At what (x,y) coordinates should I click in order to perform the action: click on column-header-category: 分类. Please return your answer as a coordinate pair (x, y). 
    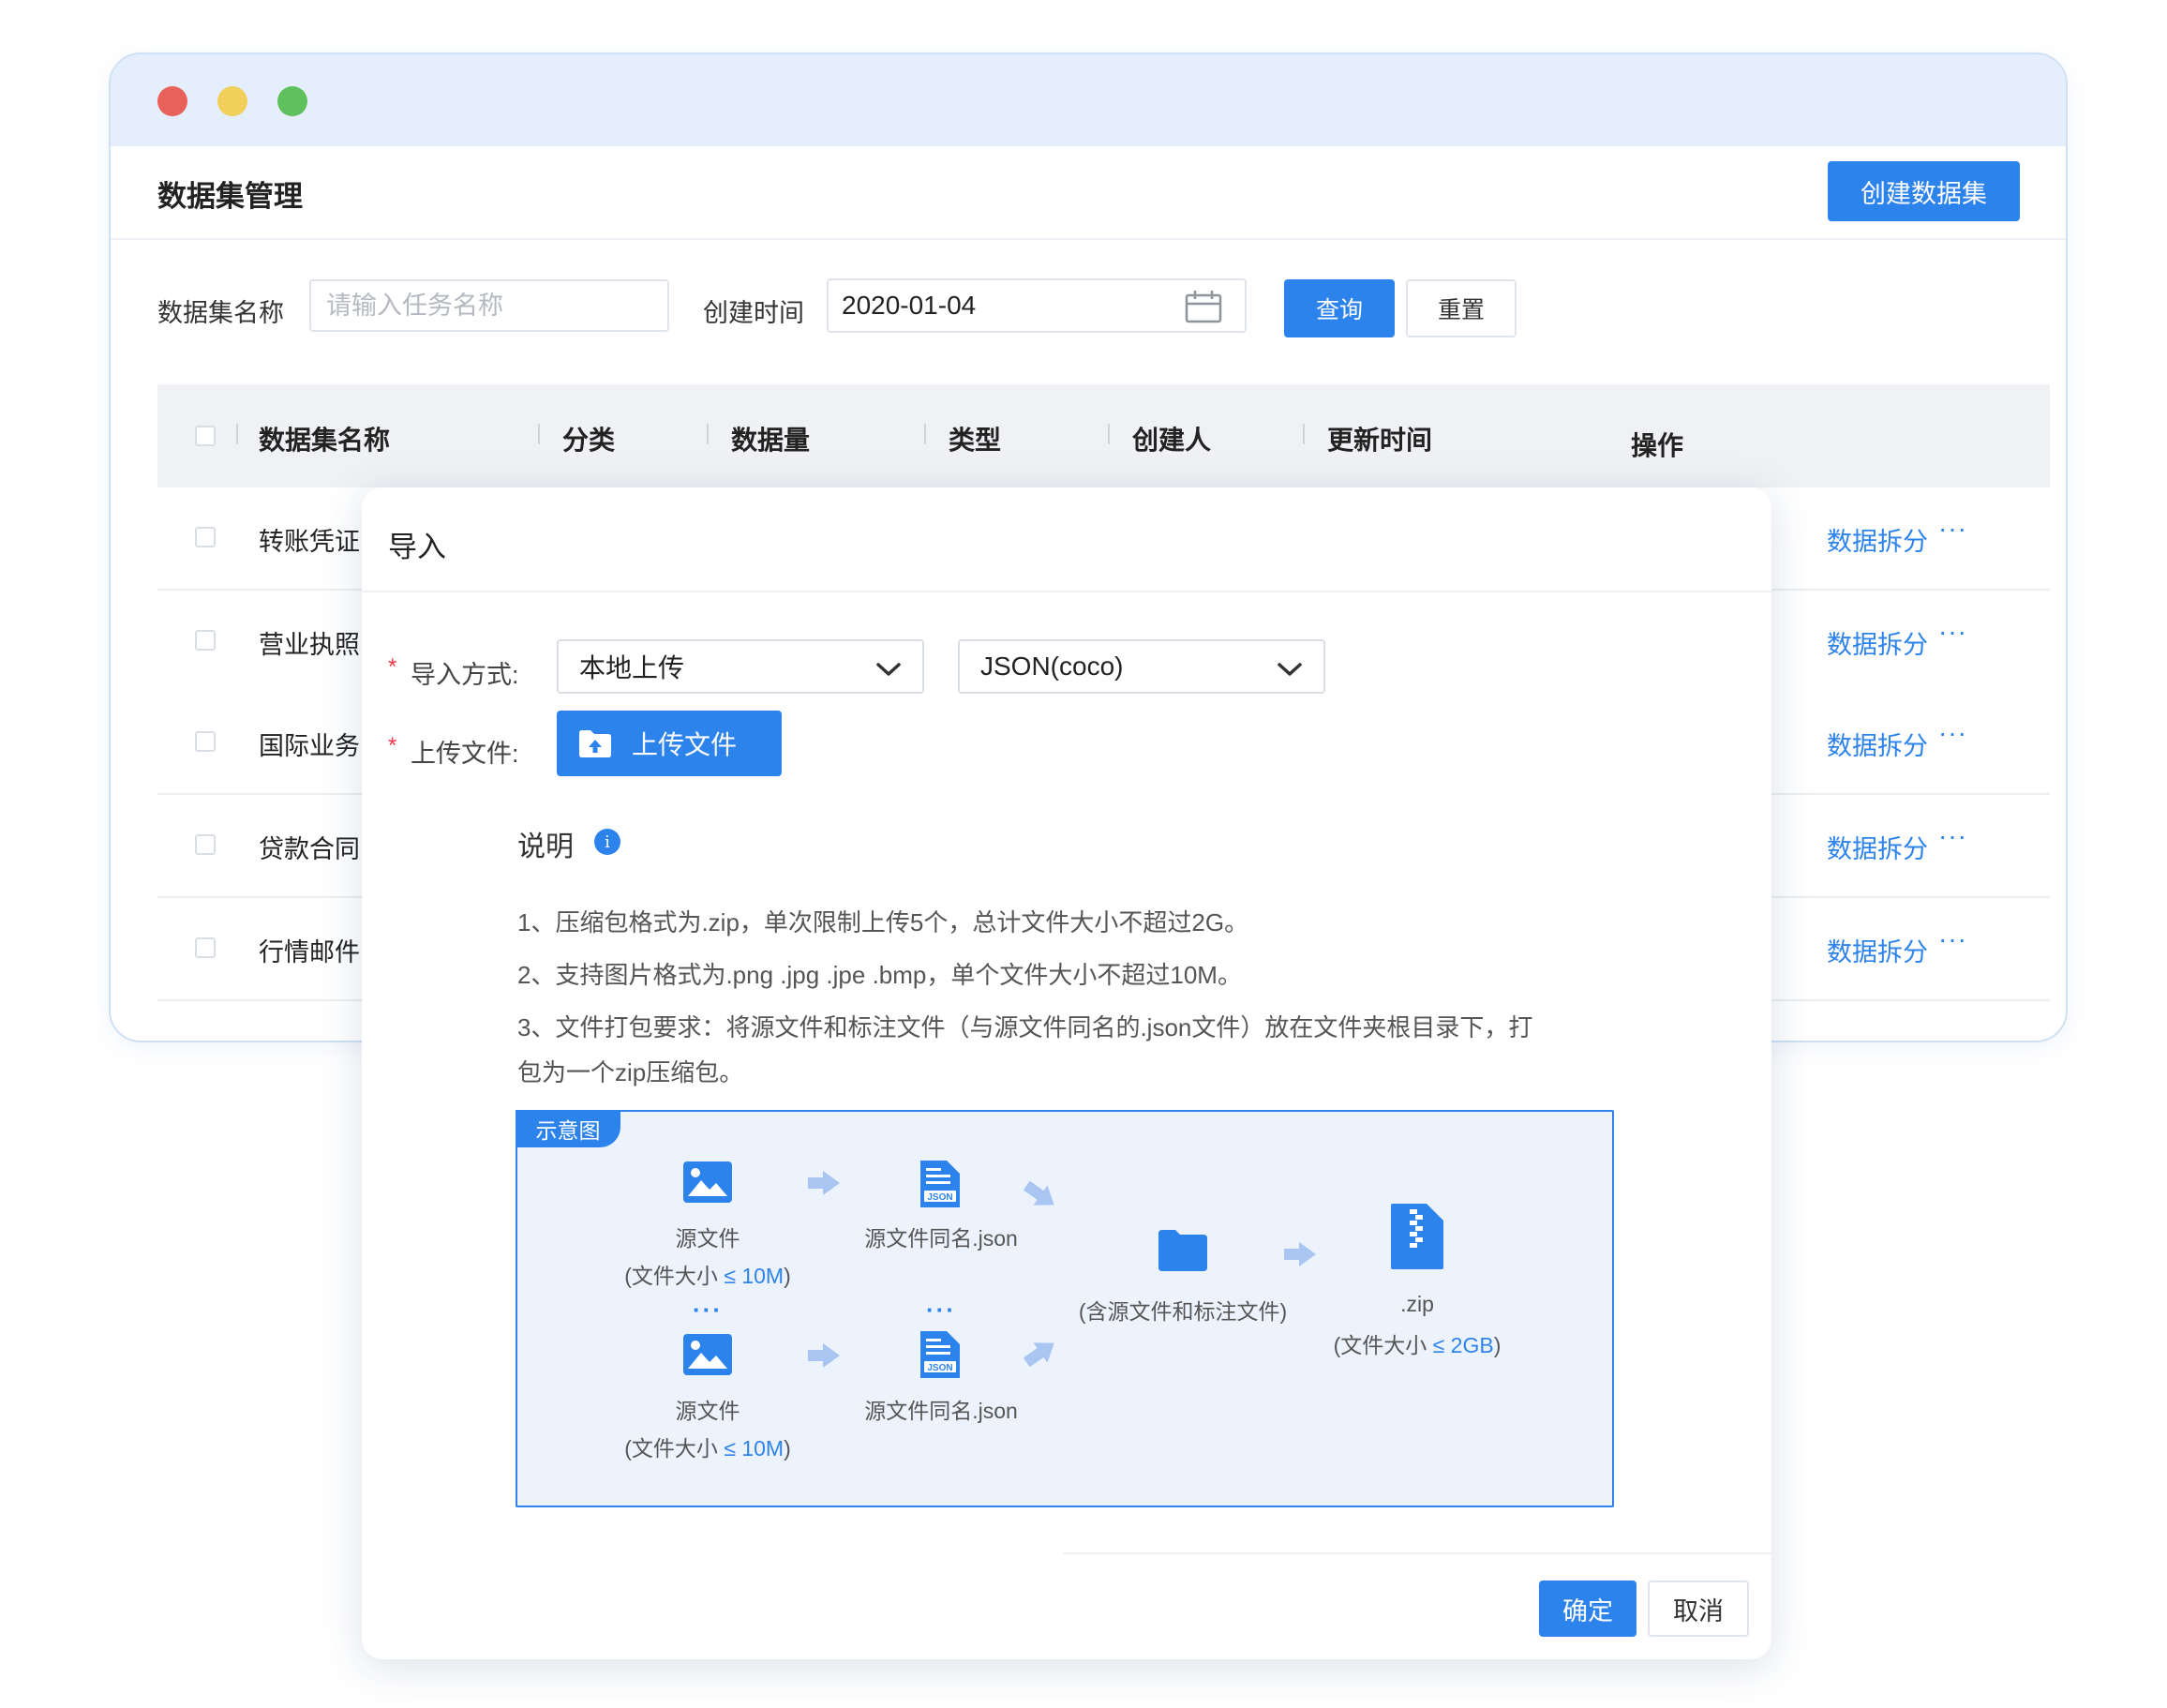
    Looking at the image, I should click on (589, 440).